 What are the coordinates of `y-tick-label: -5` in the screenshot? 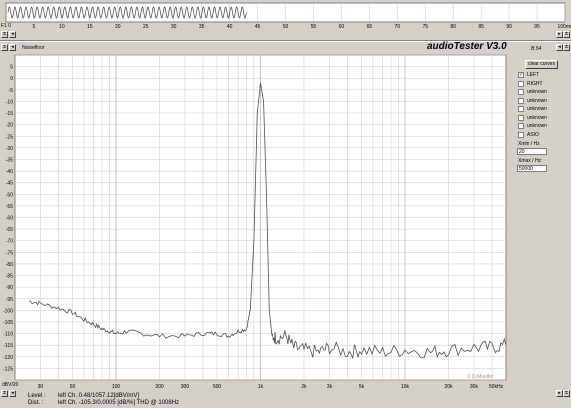 It's located at (11, 91).